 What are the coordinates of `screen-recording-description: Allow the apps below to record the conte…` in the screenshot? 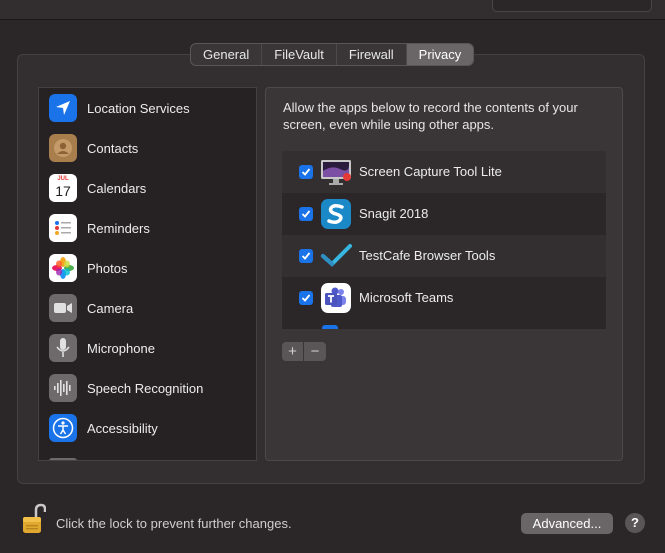 It's located at (430, 116).